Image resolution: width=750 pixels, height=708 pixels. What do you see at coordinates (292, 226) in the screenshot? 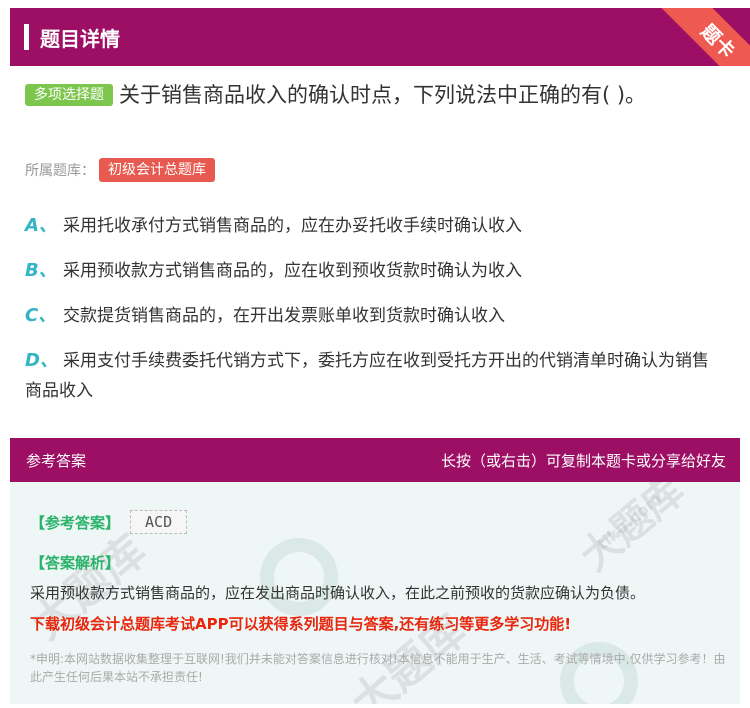
I see `option-text: 采用托收承付方式销售商品的，应在办妥托收手续时确认收入` at bounding box center [292, 226].